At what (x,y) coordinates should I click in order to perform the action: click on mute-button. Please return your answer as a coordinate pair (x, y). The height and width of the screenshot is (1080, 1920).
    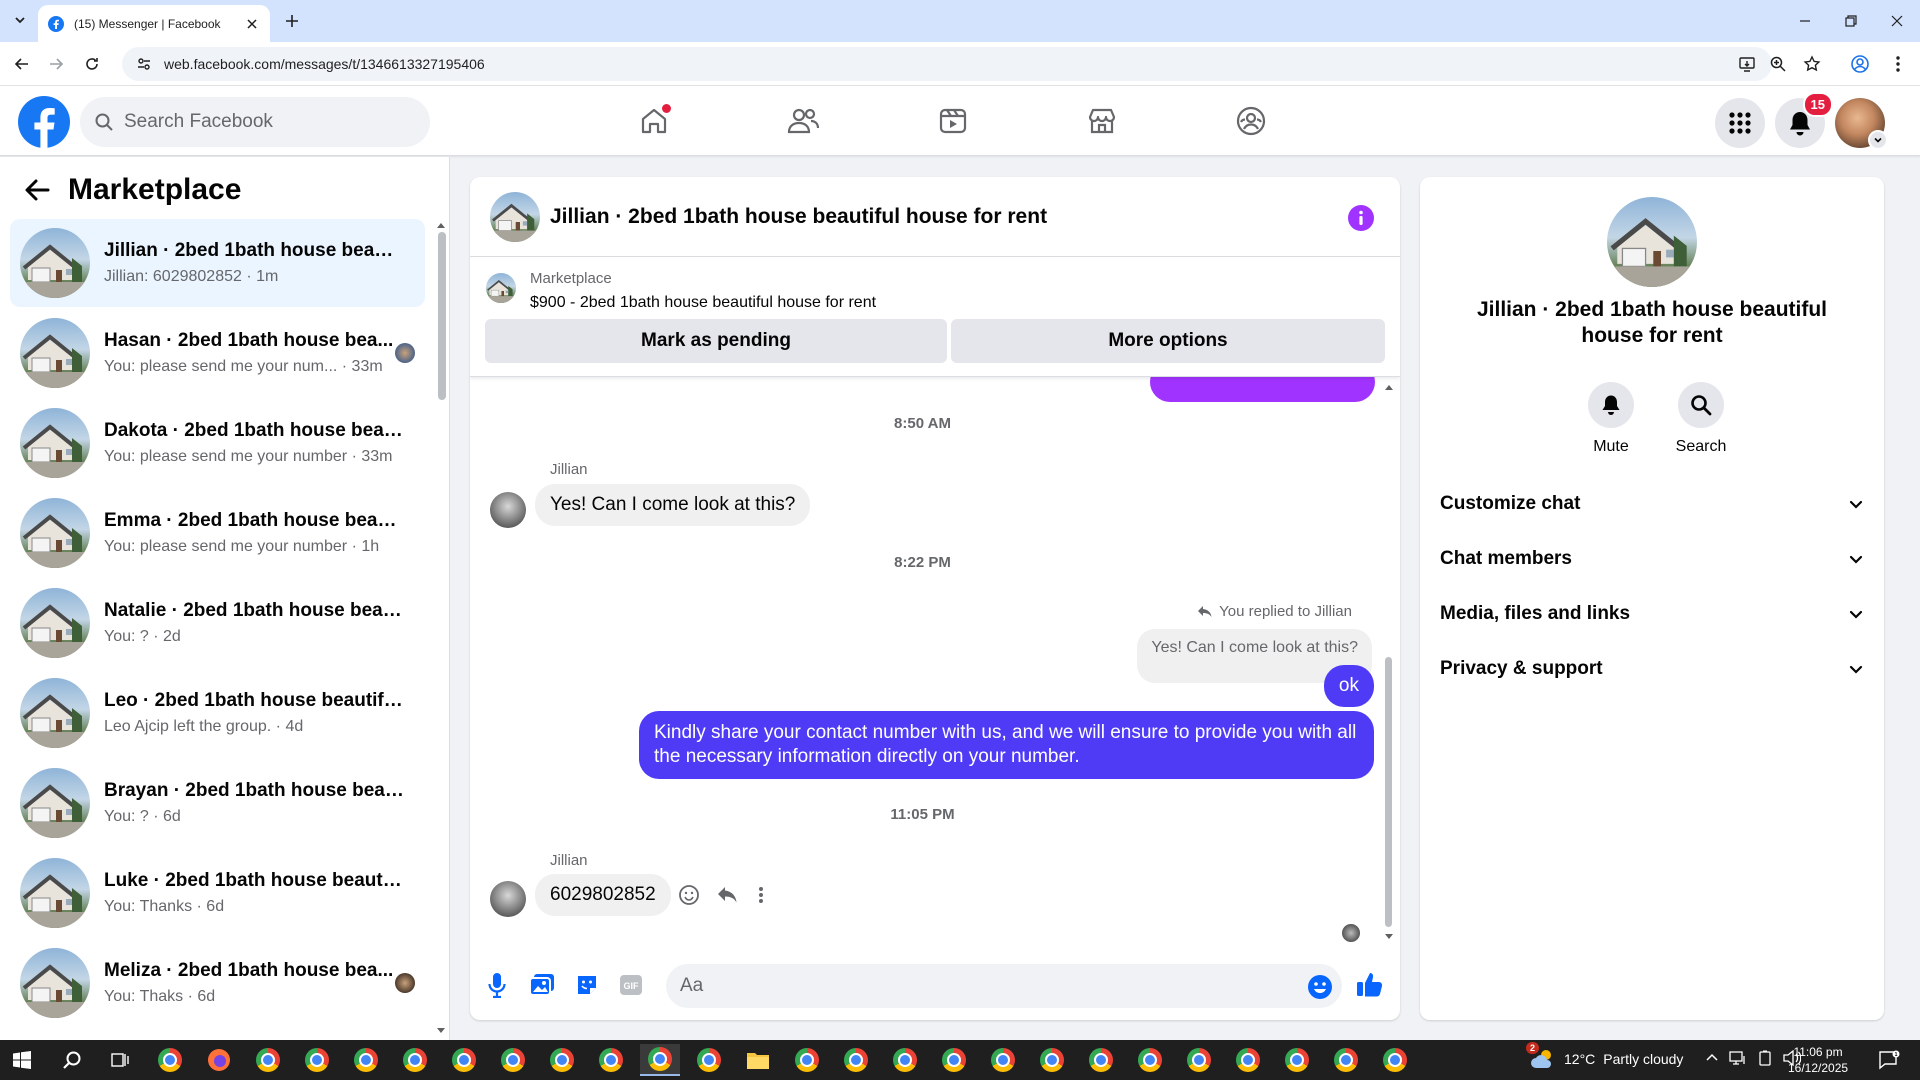
    Looking at the image, I should click on (1611, 405).